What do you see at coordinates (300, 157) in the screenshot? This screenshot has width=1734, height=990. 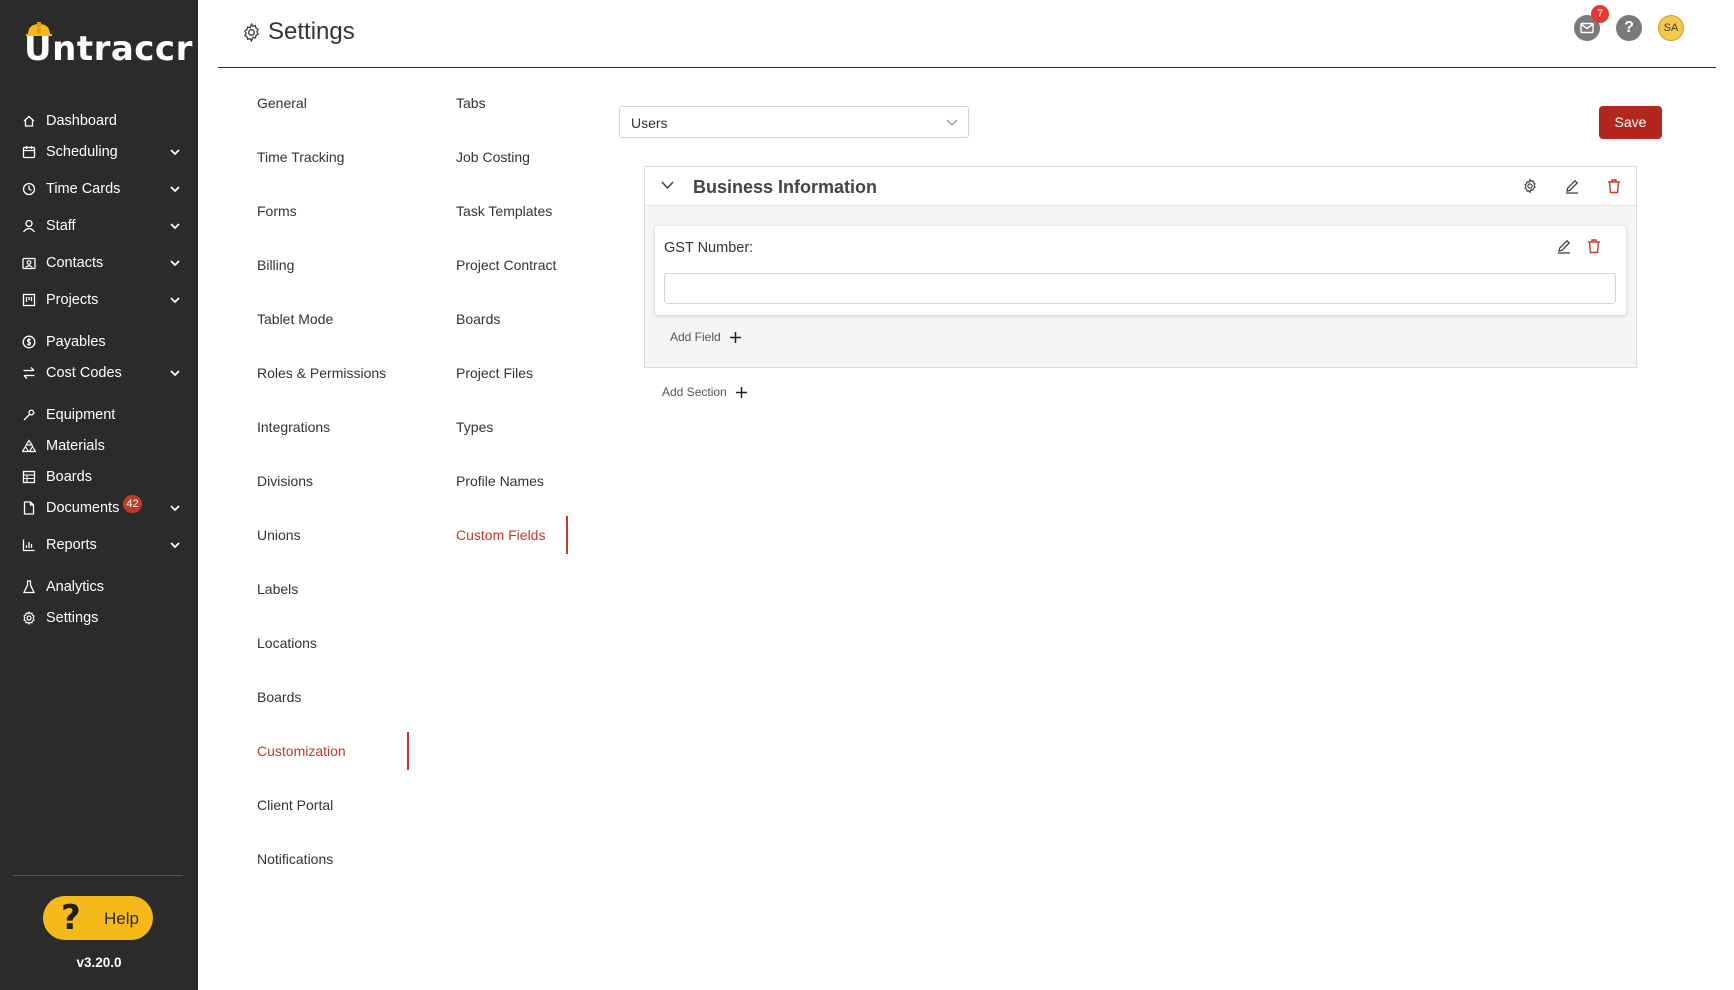 I see `settings-nav-item-time-tracking: Time Tracking` at bounding box center [300, 157].